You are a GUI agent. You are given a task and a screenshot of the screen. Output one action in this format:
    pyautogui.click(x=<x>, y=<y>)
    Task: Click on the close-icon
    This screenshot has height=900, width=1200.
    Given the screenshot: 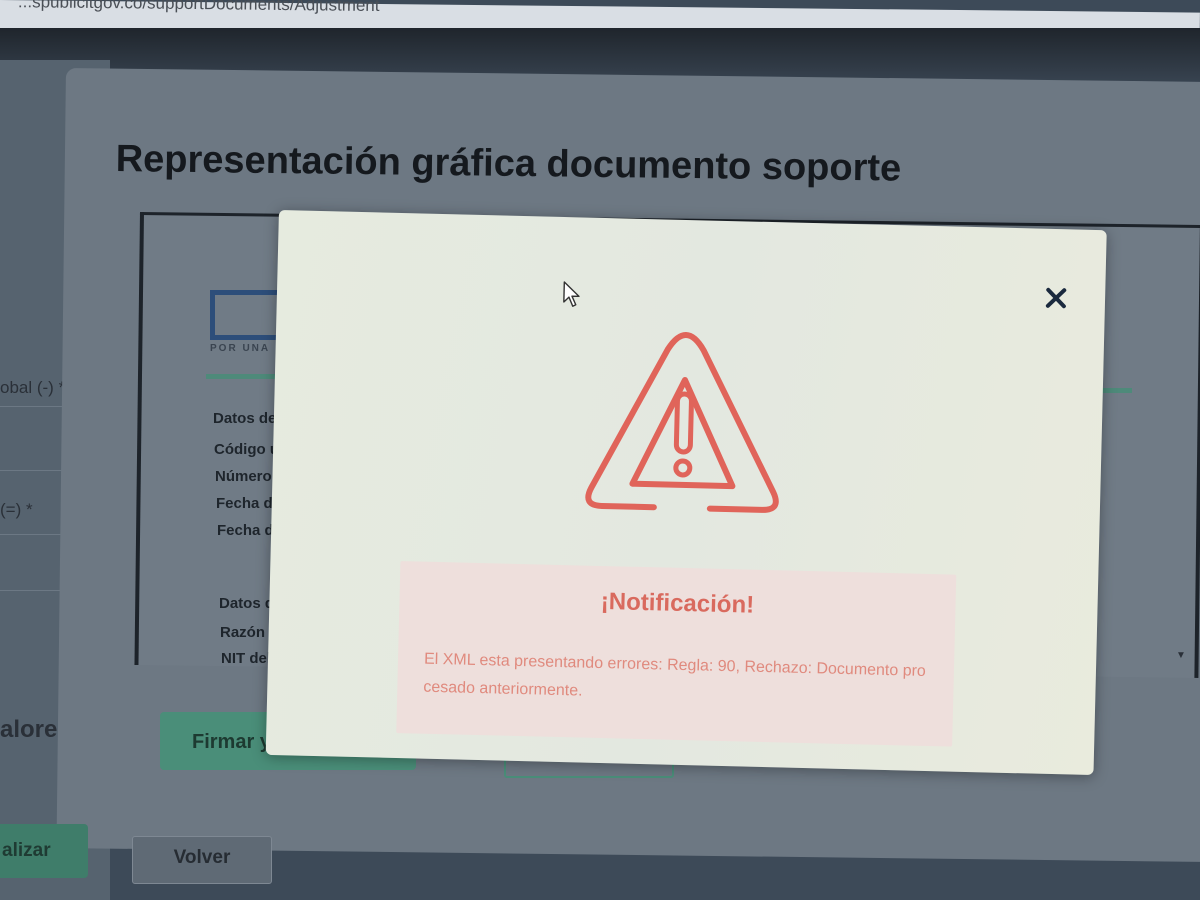 What is the action you would take?
    pyautogui.click(x=1056, y=298)
    